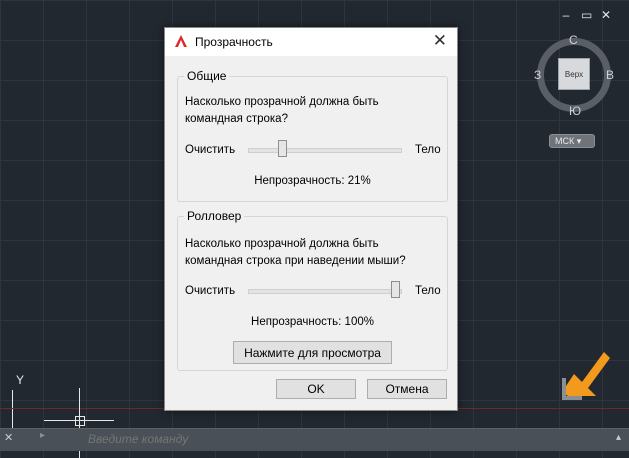 The height and width of the screenshot is (458, 629). I want to click on cancel-button: Отмена, so click(407, 389).